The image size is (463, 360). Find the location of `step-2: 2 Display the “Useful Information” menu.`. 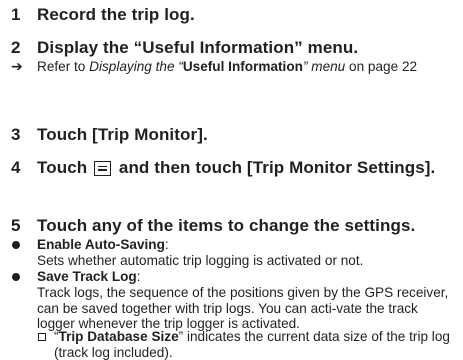

step-2: 2 Display the “Useful Information” menu. is located at coordinates (234, 48).